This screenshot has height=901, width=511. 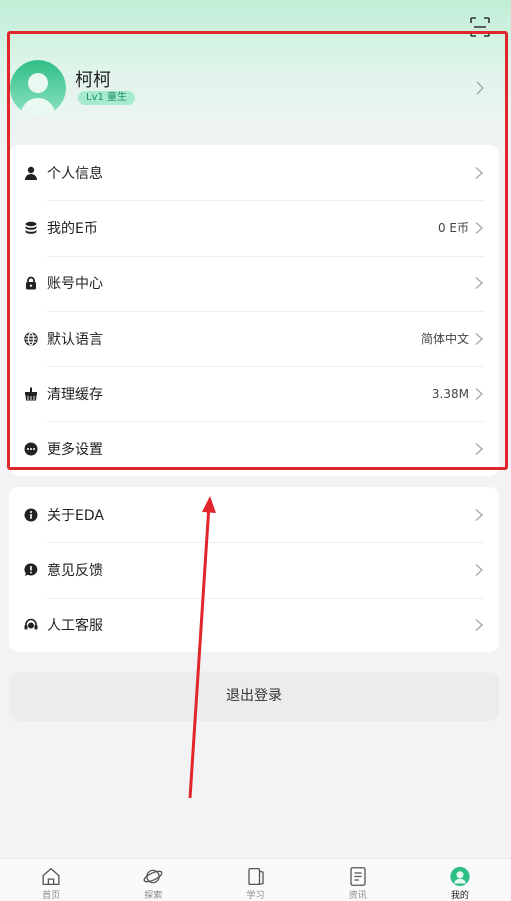 I want to click on tab-mine: 我的, so click(x=460, y=880).